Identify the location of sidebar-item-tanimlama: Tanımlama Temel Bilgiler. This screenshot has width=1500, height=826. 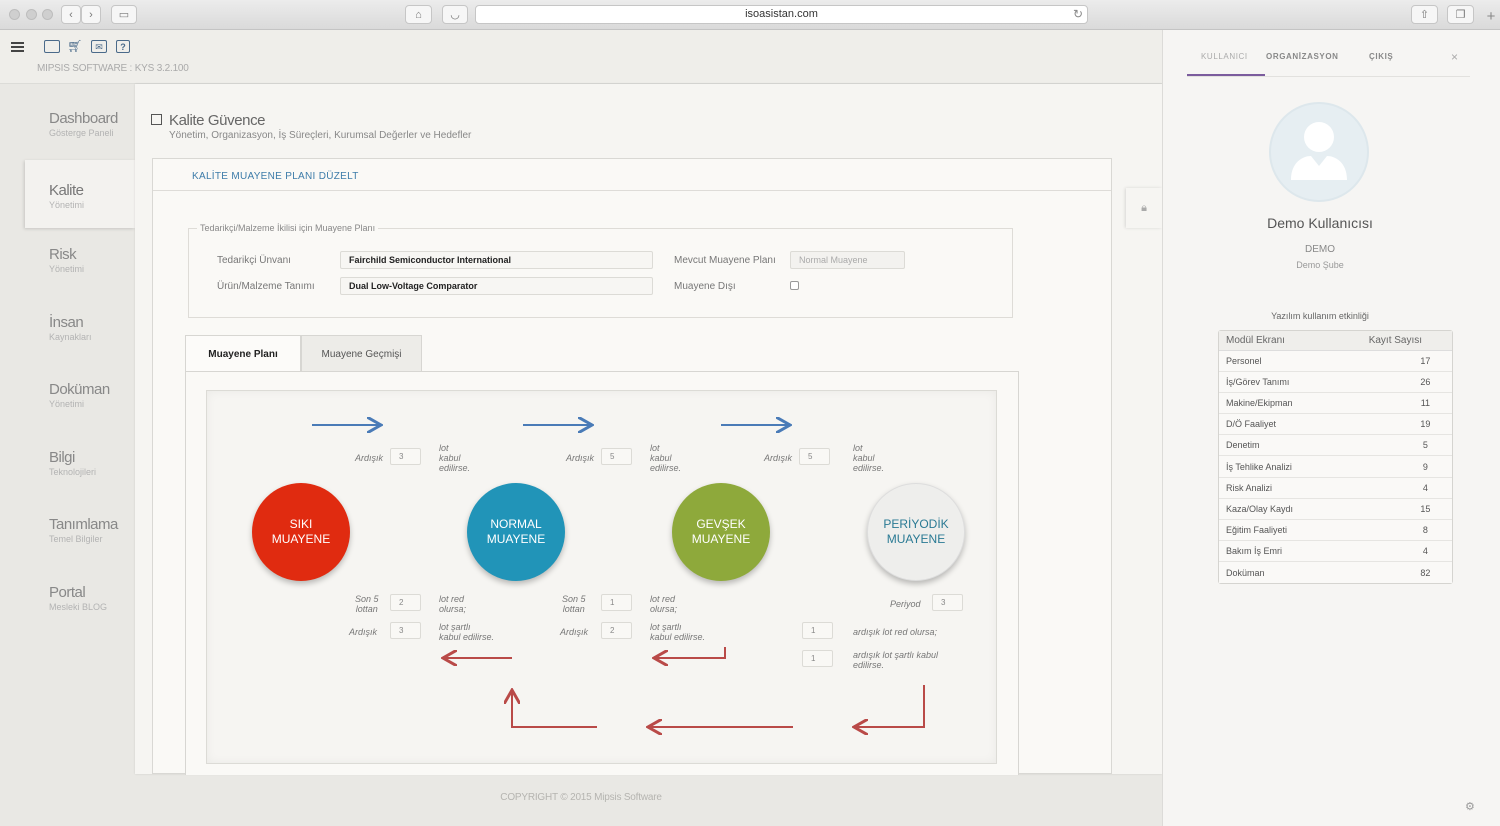
(80, 523).